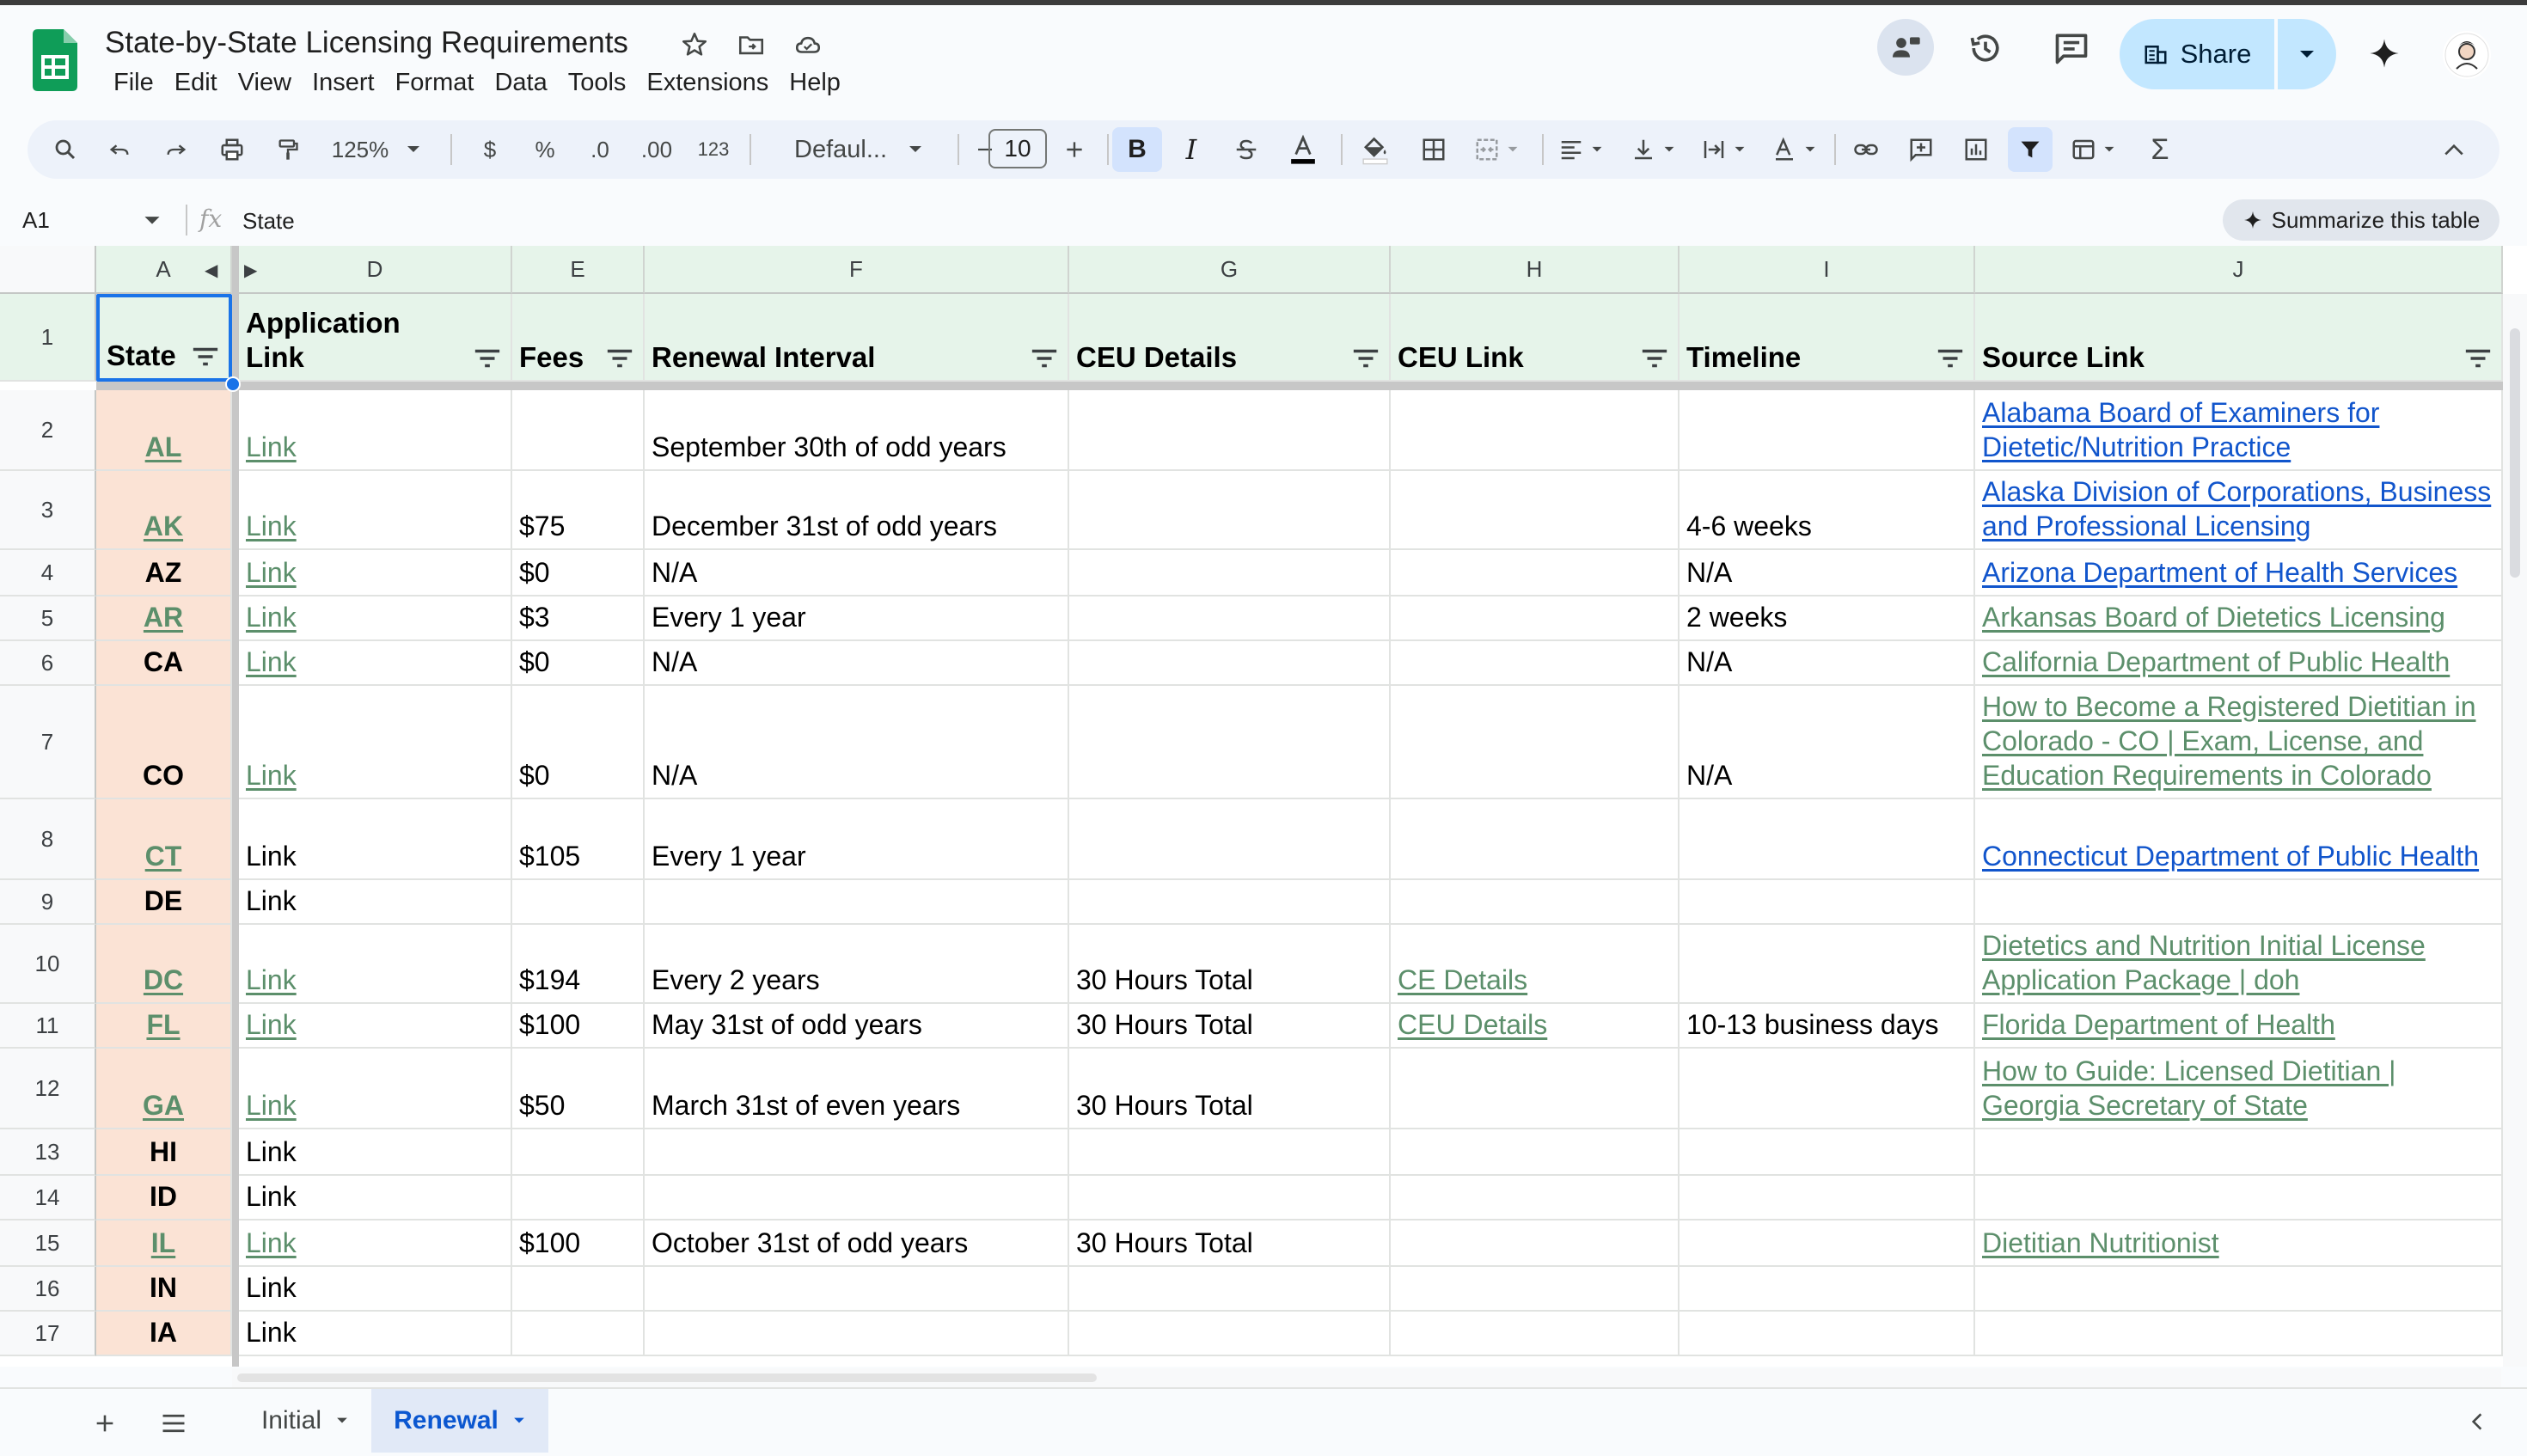 The width and height of the screenshot is (2527, 1456). I want to click on header-cell-d: Application Link, so click(375, 338).